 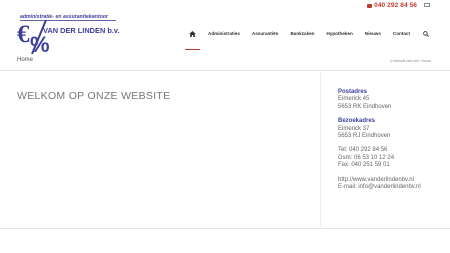 I want to click on breadcrumb: U bevindt zich hier: Home, so click(x=410, y=61).